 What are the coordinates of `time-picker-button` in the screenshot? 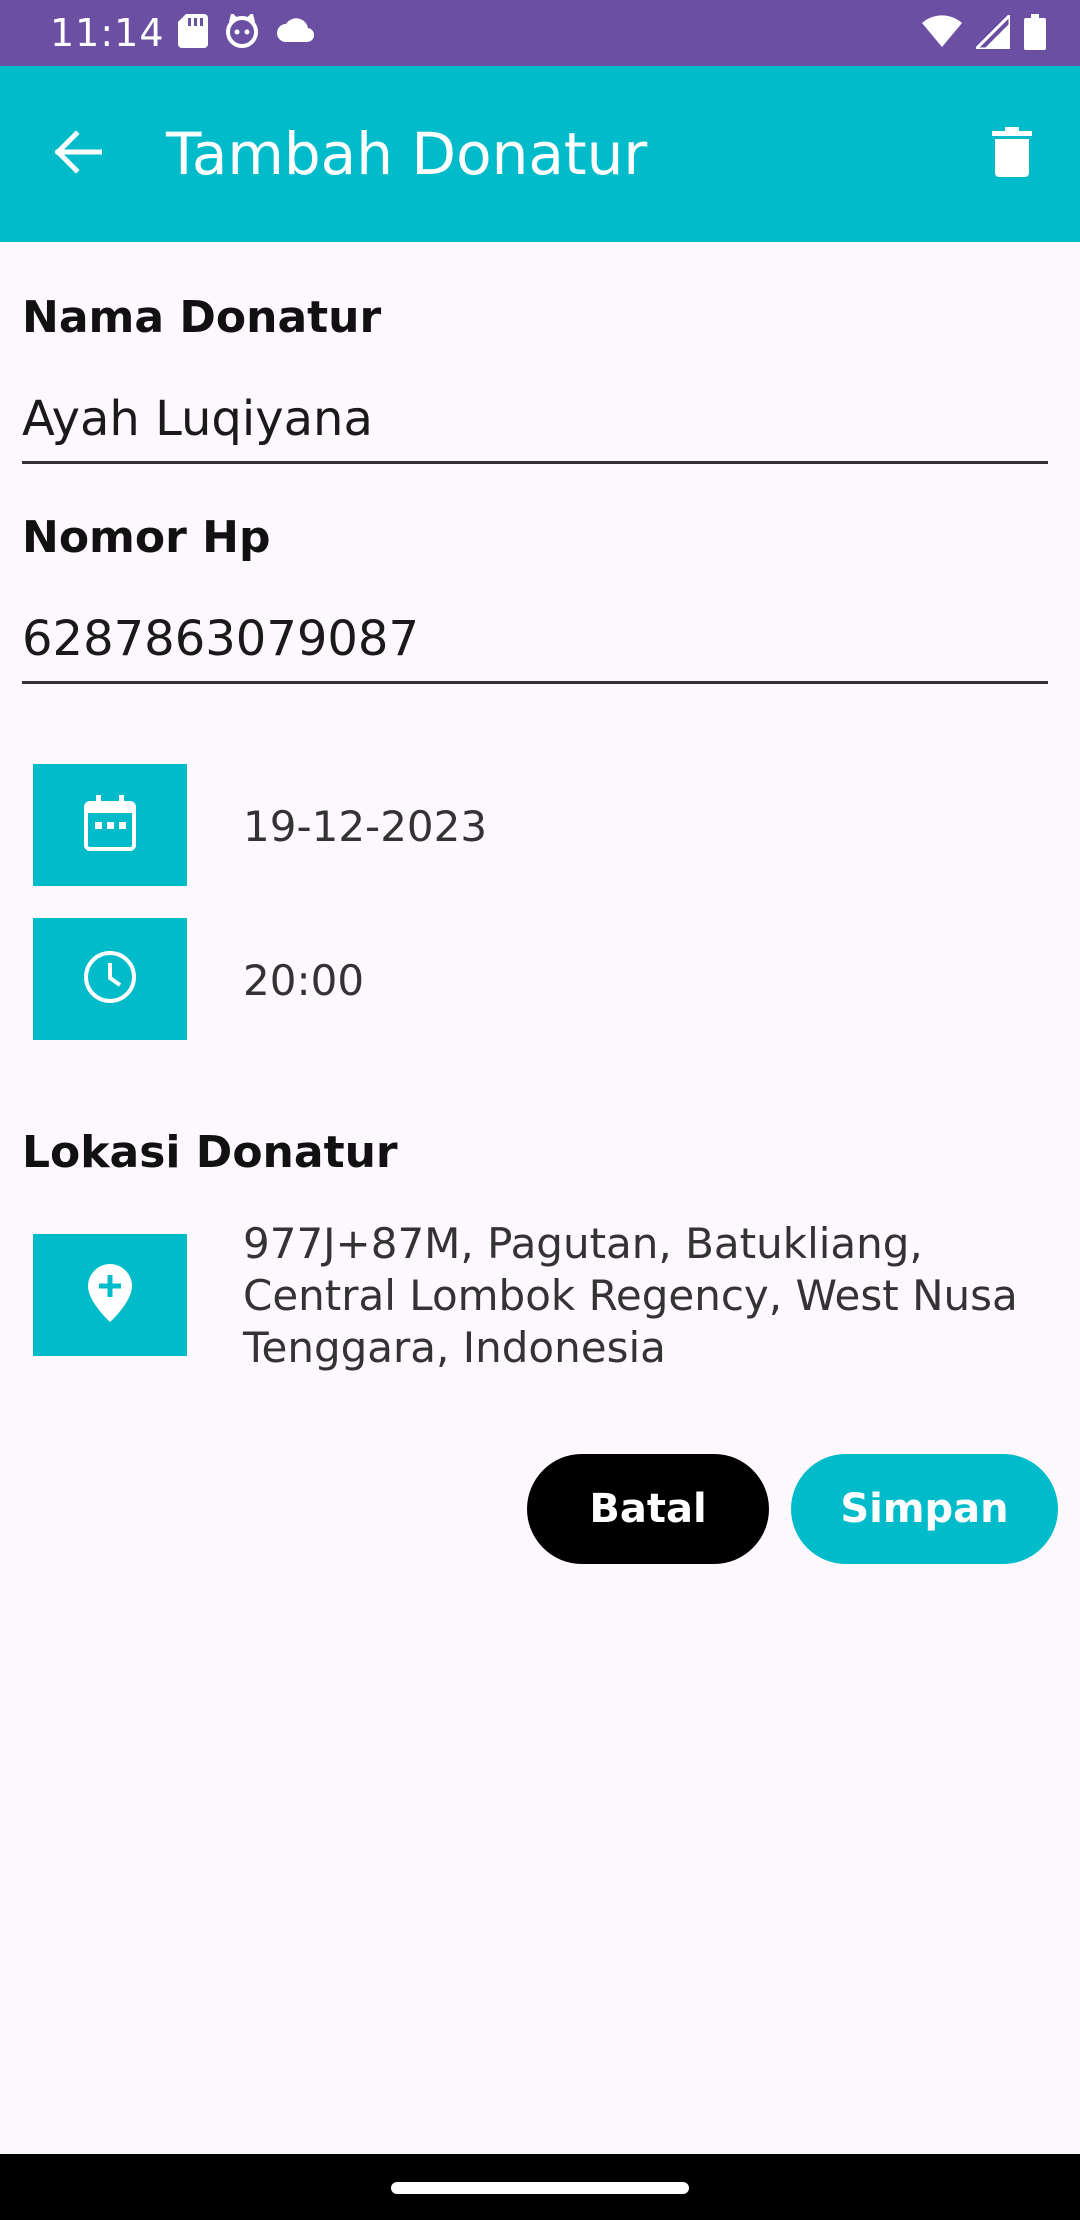 It's located at (110, 979).